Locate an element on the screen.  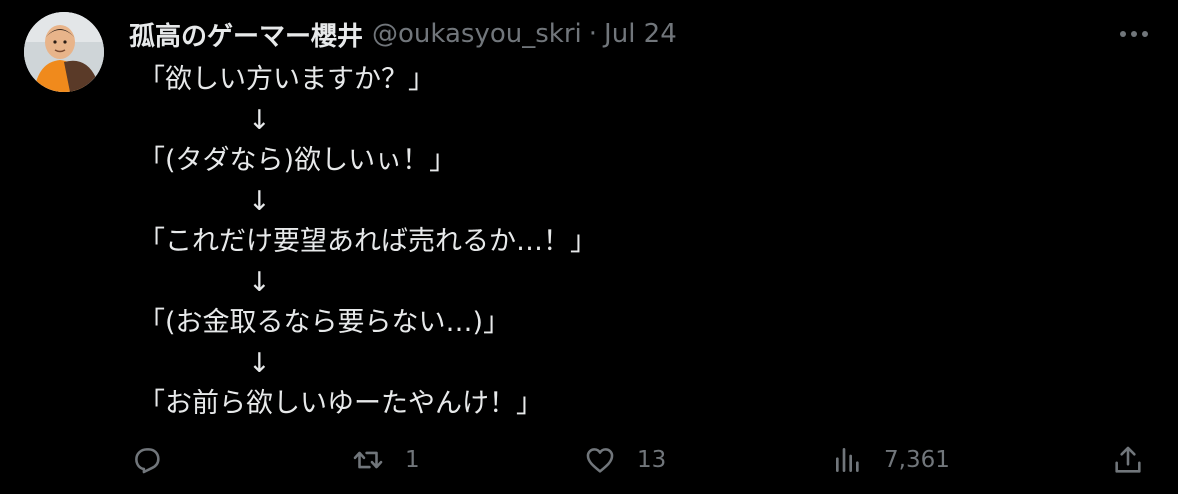
tweet-header: 孤高のゲーマー櫻井 @oukasyou_skri · Jul 24 is located at coordinates (403, 34).